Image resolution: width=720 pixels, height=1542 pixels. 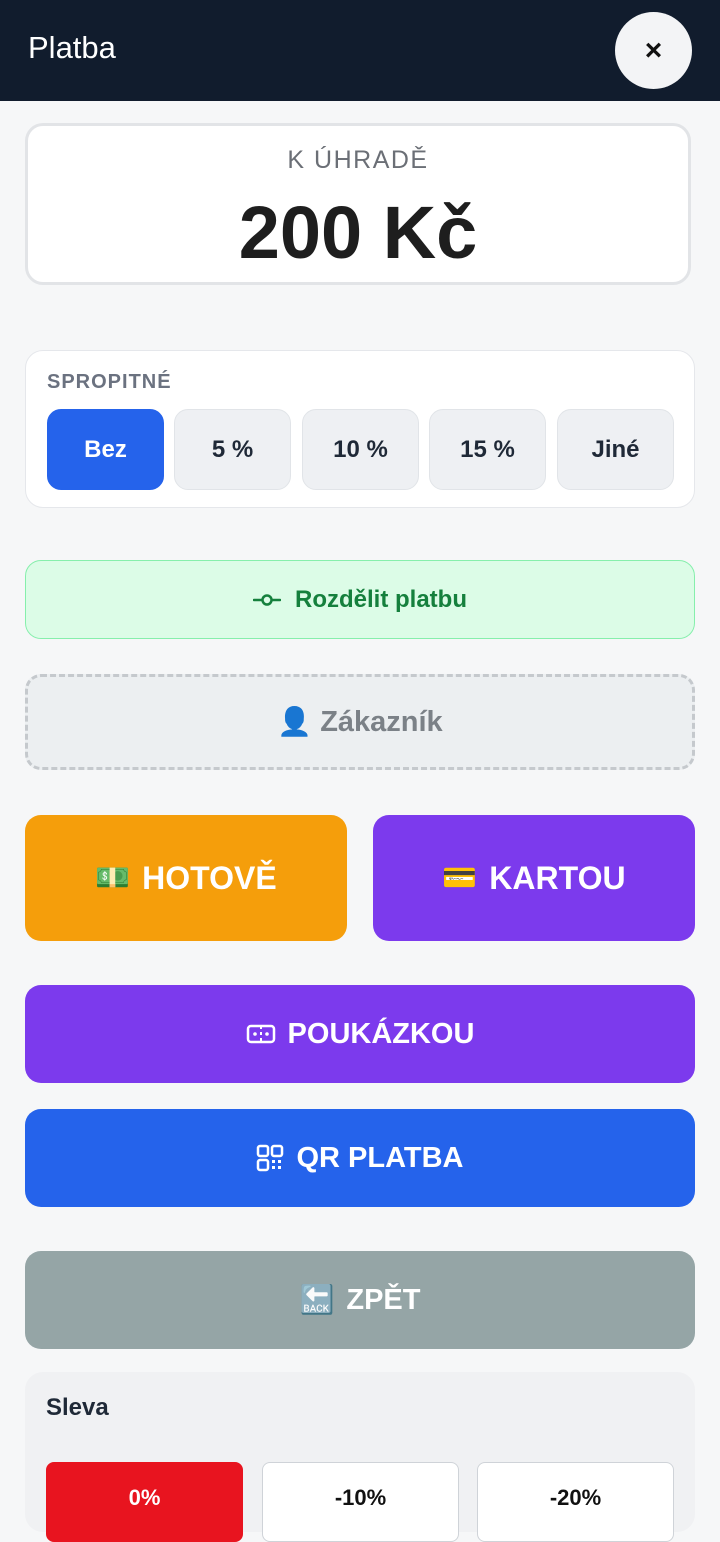 What do you see at coordinates (261, 1034) in the screenshot?
I see `ticket-icon` at bounding box center [261, 1034].